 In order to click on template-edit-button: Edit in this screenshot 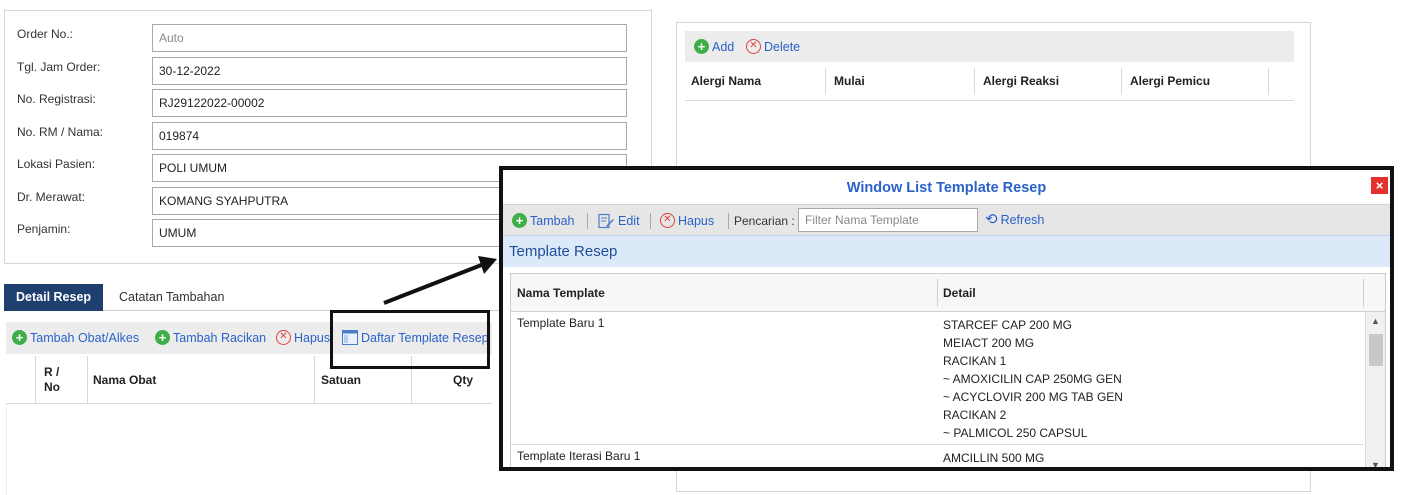, I will do `click(619, 221)`.